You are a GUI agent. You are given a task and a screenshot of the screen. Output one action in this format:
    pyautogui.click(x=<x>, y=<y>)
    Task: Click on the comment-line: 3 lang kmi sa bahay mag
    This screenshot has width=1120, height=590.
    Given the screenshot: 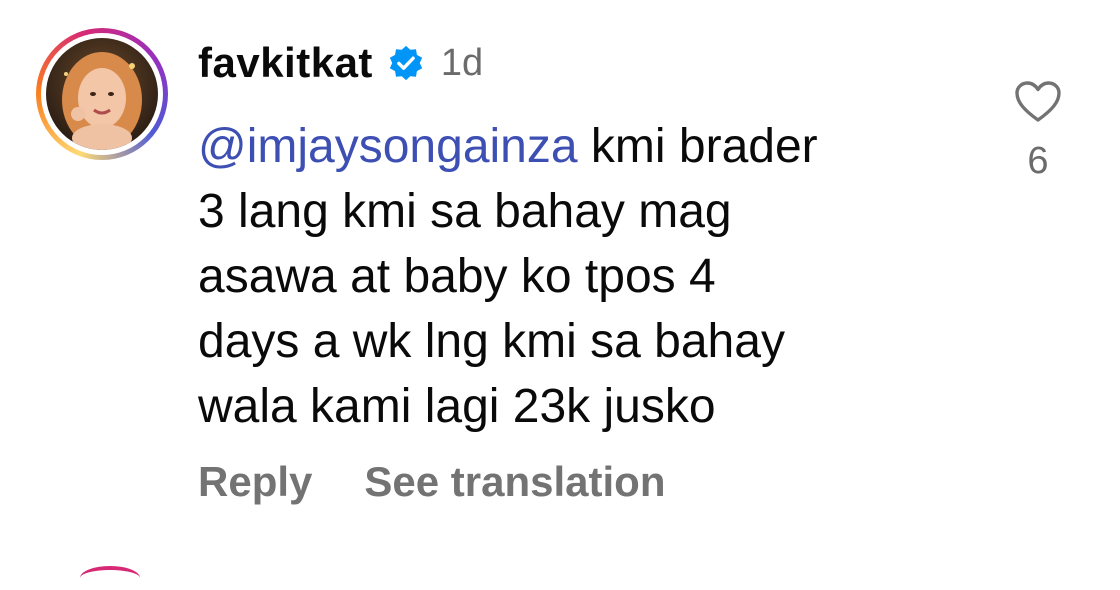 What is the action you would take?
    pyautogui.click(x=465, y=211)
    